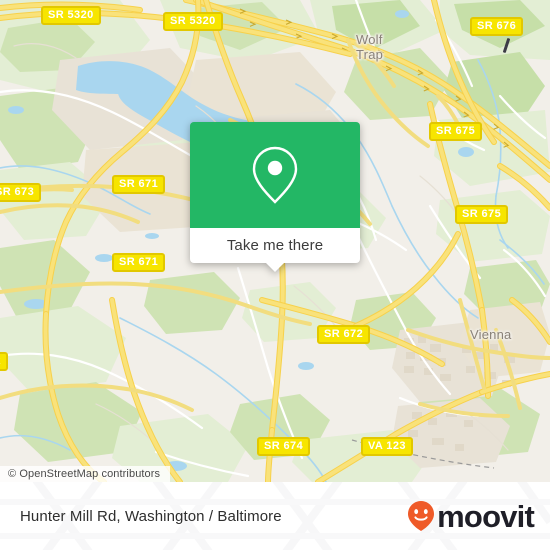 The width and height of the screenshot is (550, 550). I want to click on road-shield-clipped-left: SR, so click(4, 361).